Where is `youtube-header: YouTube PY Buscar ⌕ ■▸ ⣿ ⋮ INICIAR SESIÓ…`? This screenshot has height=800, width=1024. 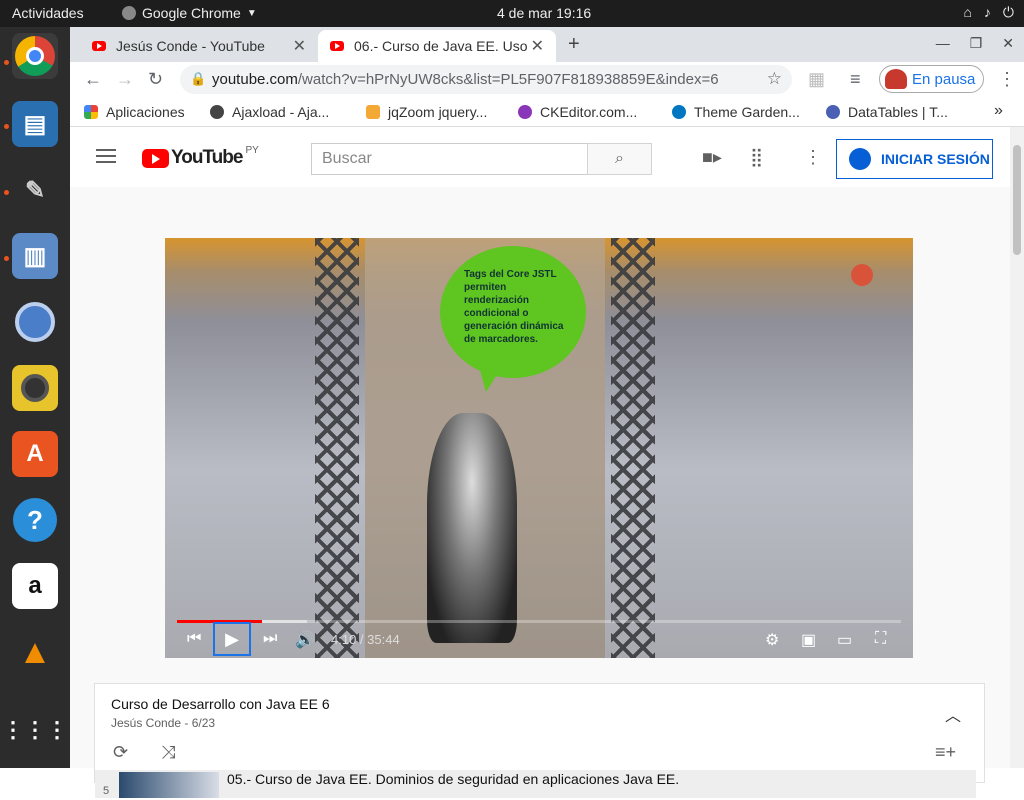
youtube-header: YouTube PY Buscar ⌕ ■▸ ⣿ ⋮ INICIAR SESIÓ… is located at coordinates (540, 157).